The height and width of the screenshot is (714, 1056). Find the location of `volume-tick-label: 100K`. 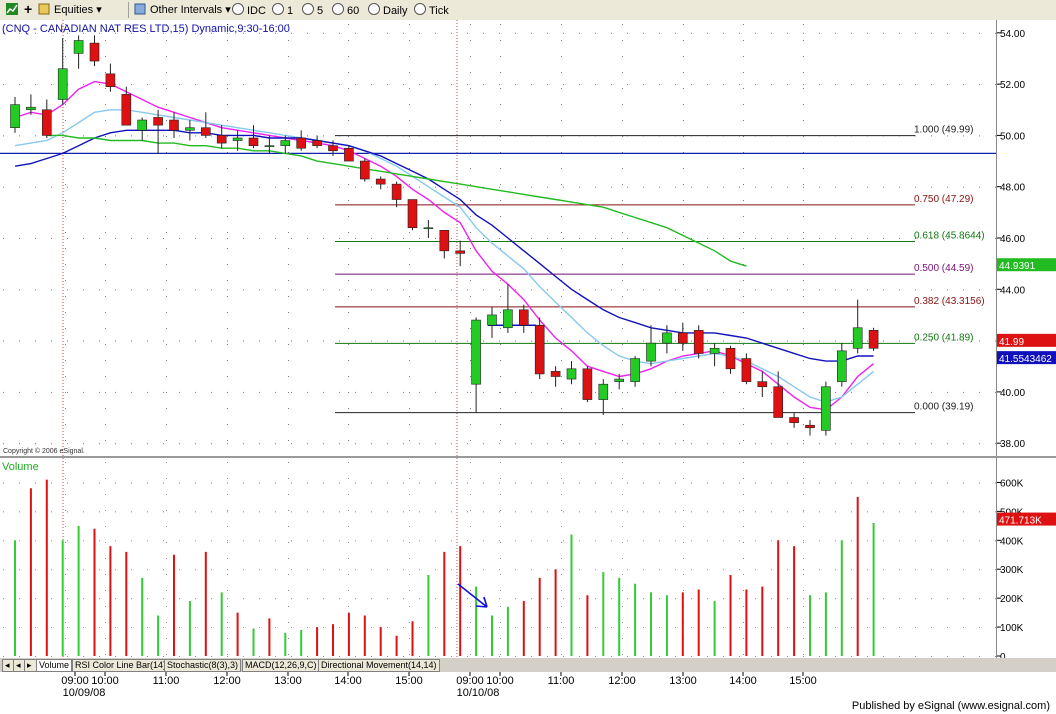

volume-tick-label: 100K is located at coordinates (1012, 628).